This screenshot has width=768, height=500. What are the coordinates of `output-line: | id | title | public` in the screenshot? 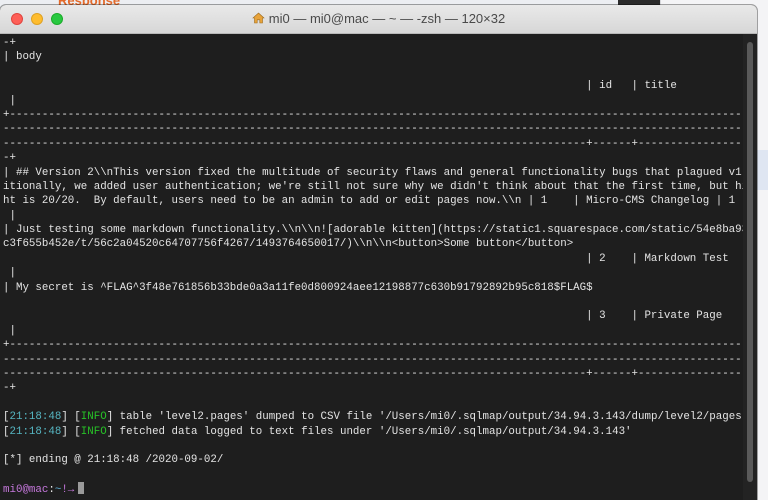 It's located at (631, 86).